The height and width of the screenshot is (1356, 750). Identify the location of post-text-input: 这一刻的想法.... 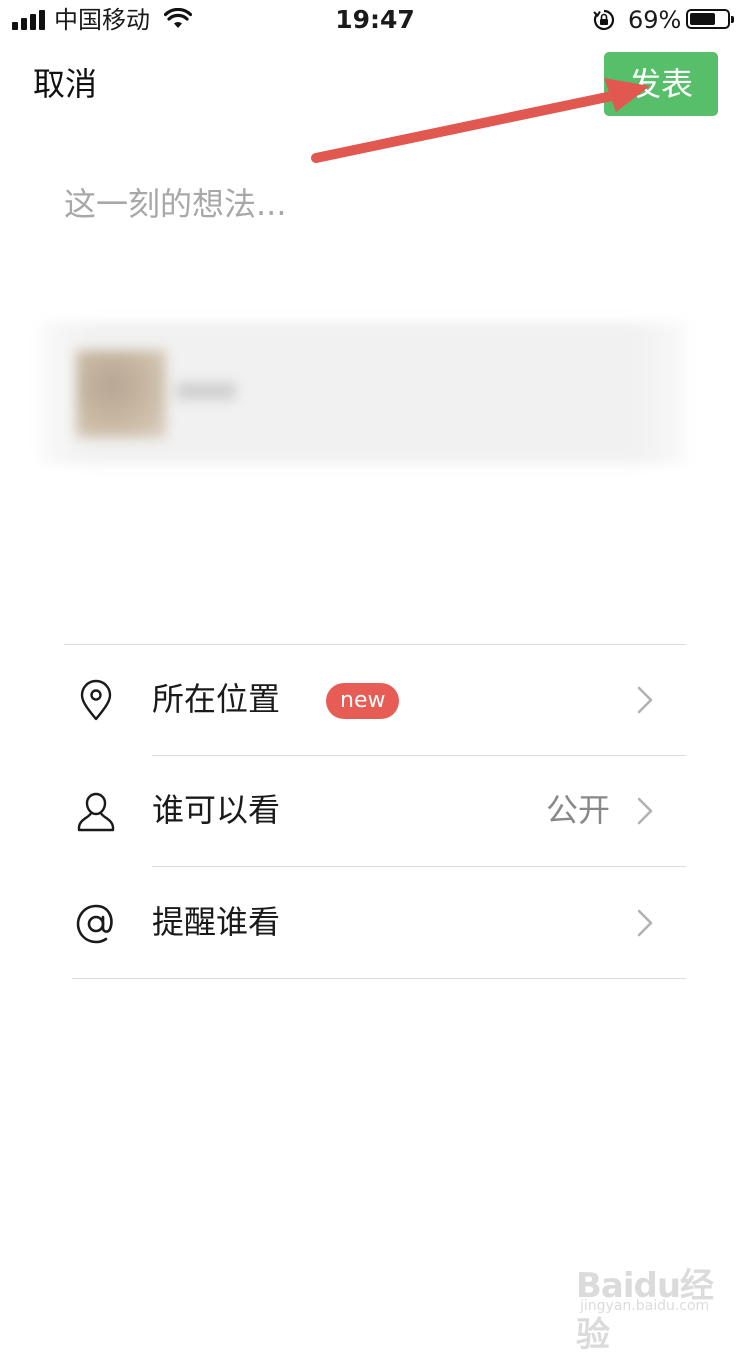
(374, 207).